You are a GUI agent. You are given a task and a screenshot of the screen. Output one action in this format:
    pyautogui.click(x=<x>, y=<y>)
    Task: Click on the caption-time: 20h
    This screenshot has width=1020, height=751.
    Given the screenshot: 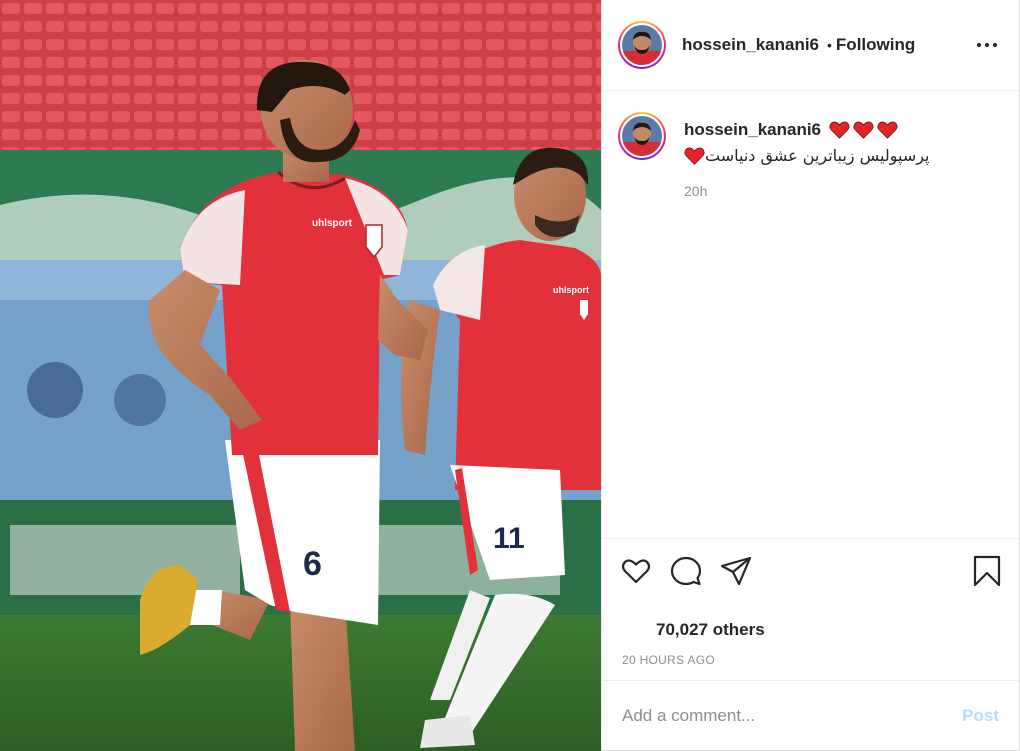 What is the action you would take?
    pyautogui.click(x=807, y=191)
    